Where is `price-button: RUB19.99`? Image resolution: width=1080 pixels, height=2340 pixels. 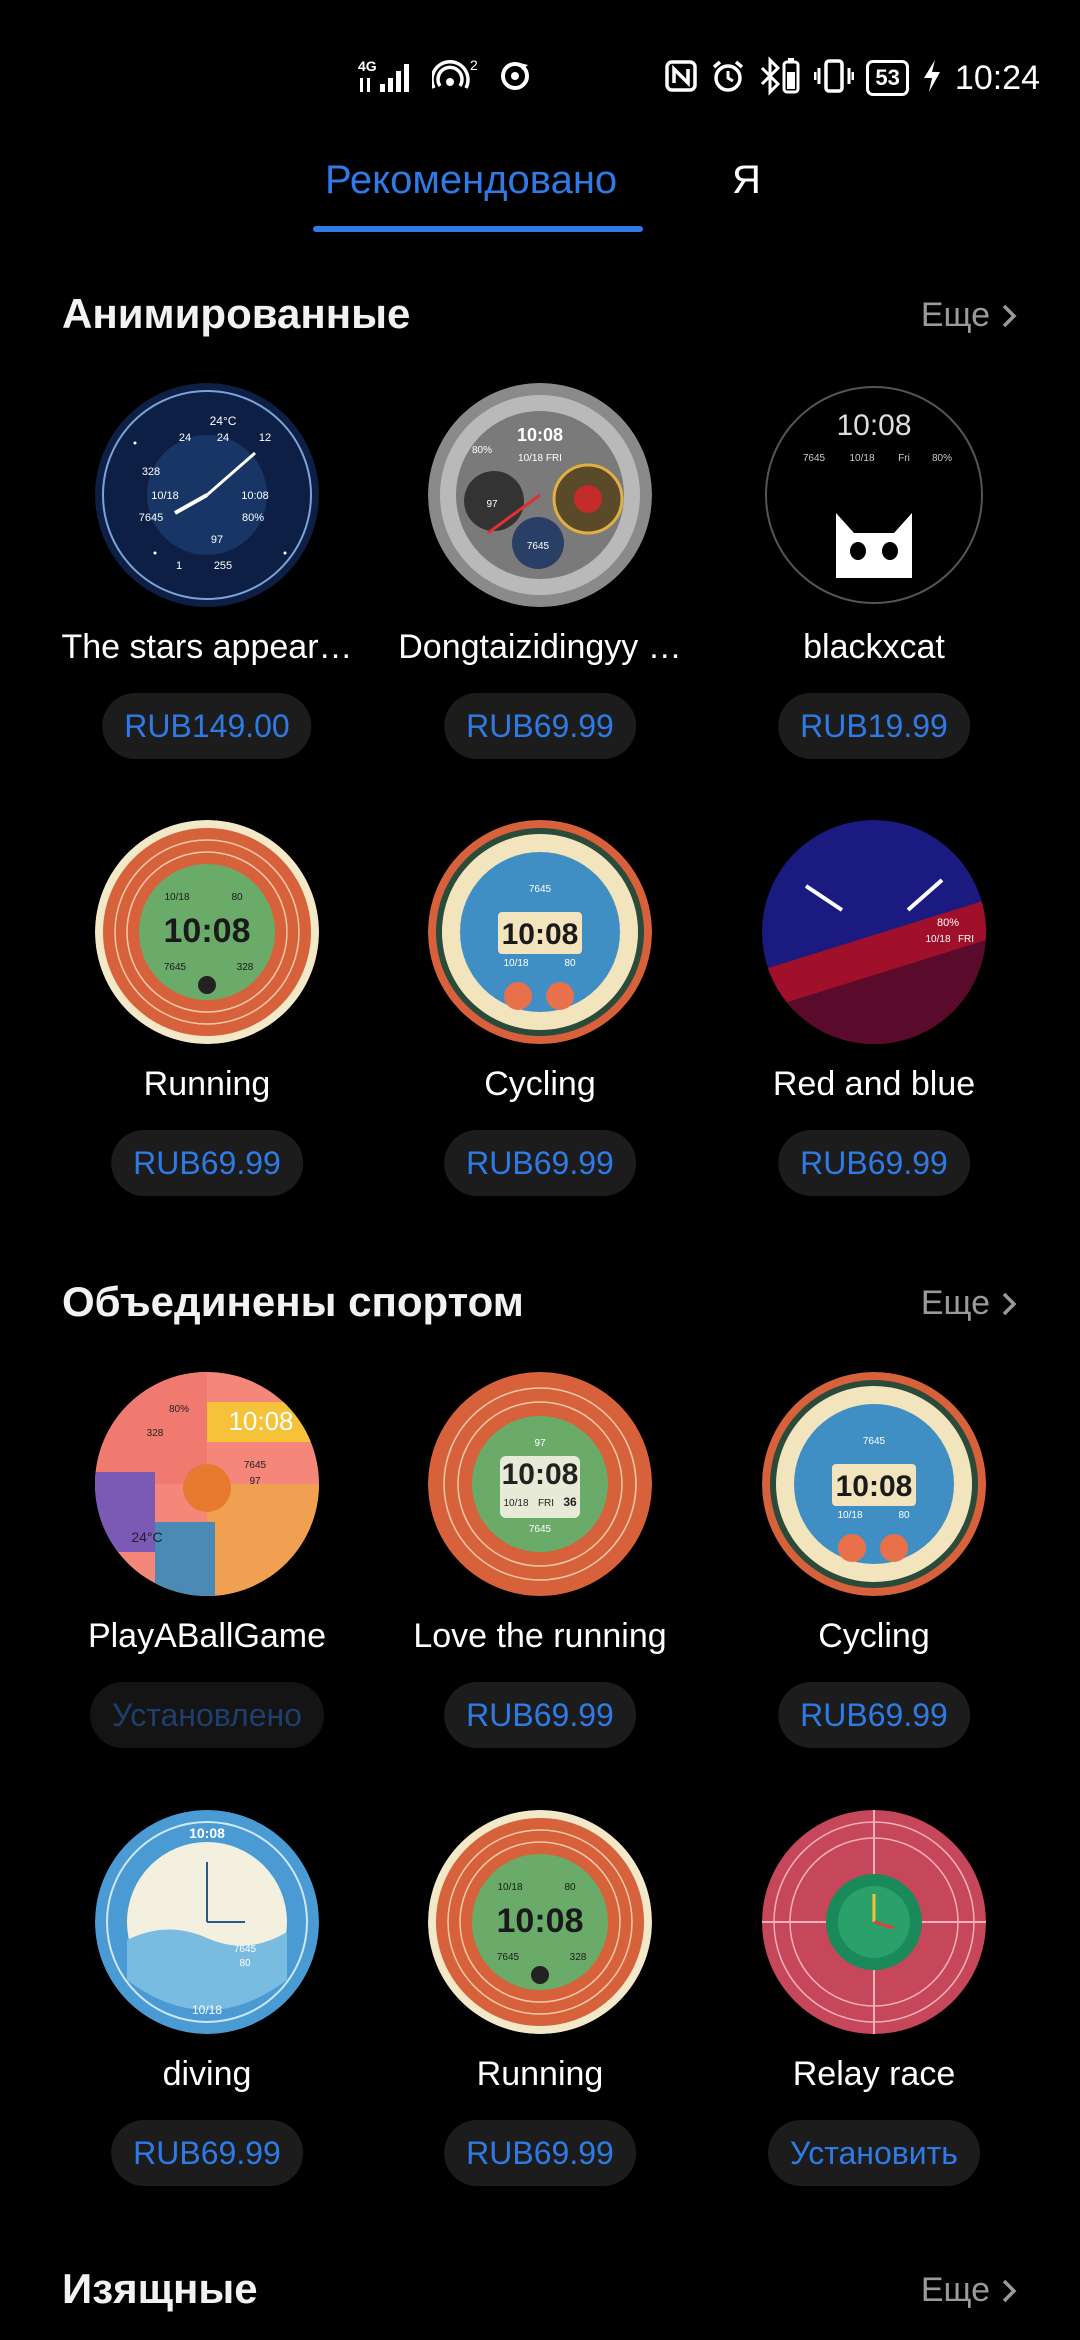
price-button: RUB19.99 is located at coordinates (874, 726).